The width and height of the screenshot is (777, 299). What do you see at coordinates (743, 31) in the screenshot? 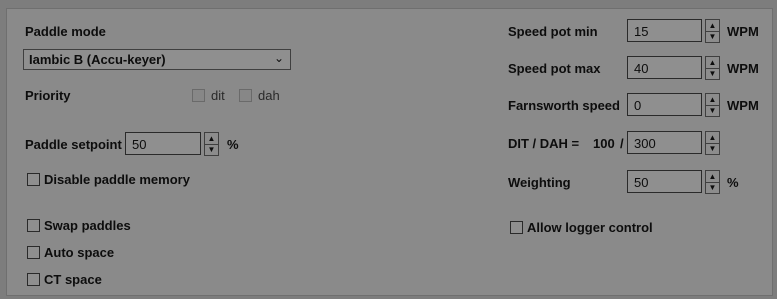
I see `speed-pot-min-unit: WPM` at bounding box center [743, 31].